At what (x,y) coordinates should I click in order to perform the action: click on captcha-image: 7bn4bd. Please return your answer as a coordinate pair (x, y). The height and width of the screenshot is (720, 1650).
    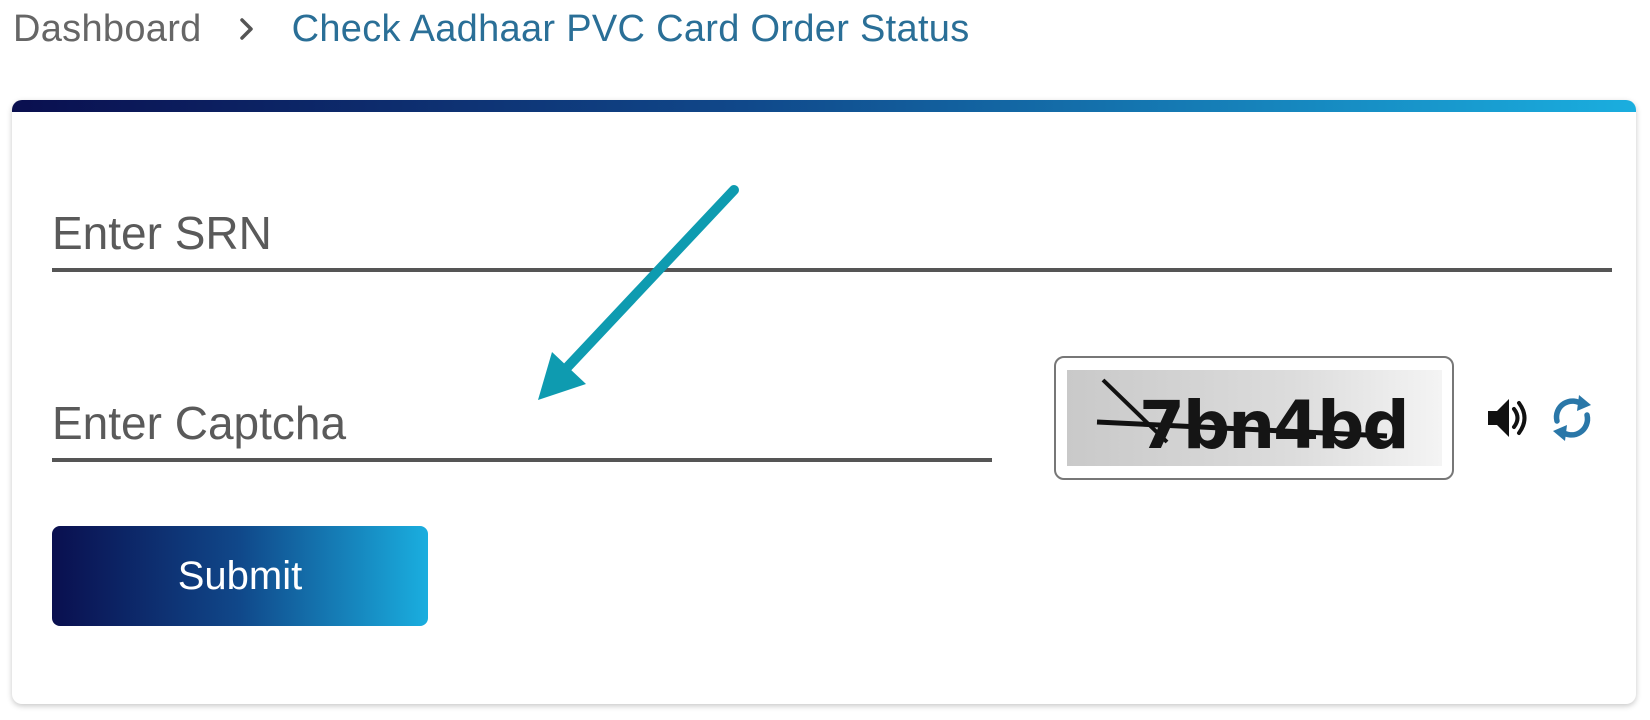
    Looking at the image, I should click on (1254, 418).